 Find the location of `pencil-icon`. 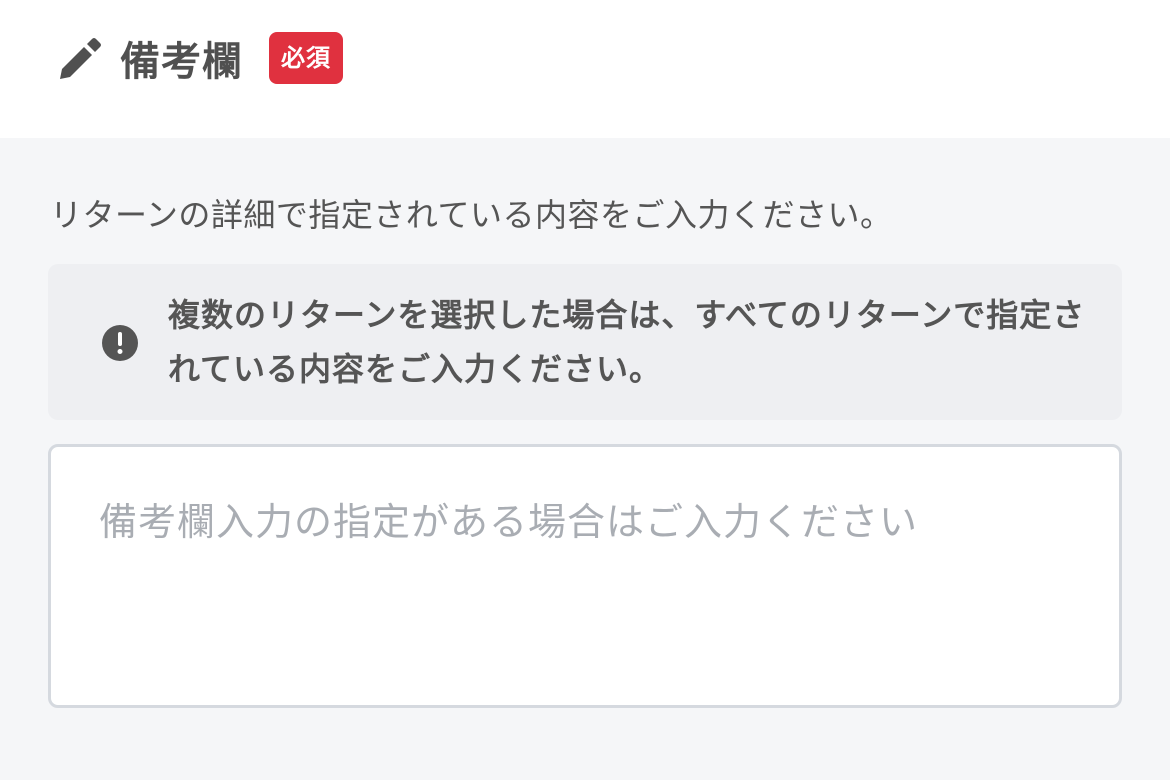

pencil-icon is located at coordinates (79, 58).